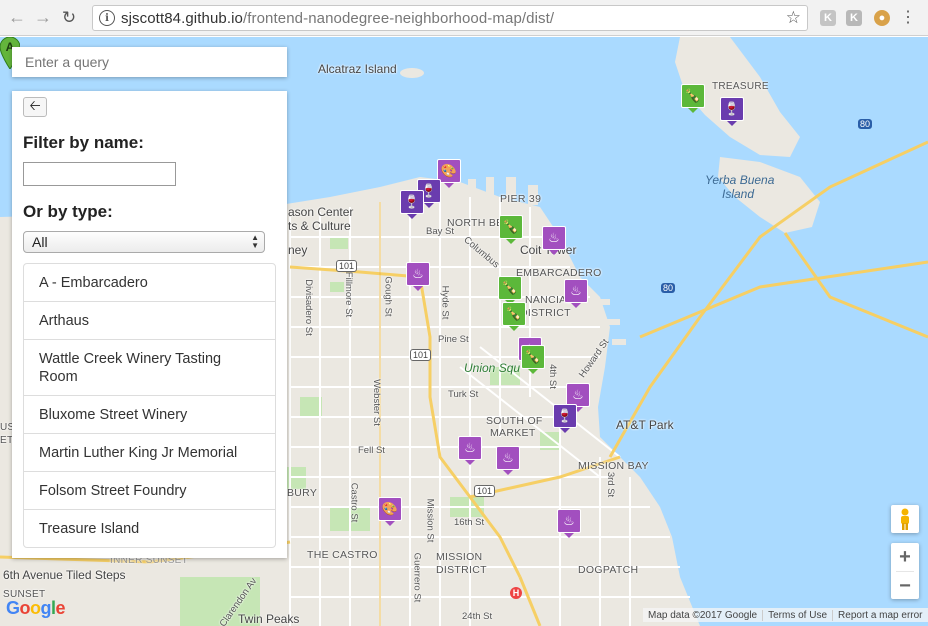  What do you see at coordinates (107, 18) in the screenshot?
I see `info-icon: i` at bounding box center [107, 18].